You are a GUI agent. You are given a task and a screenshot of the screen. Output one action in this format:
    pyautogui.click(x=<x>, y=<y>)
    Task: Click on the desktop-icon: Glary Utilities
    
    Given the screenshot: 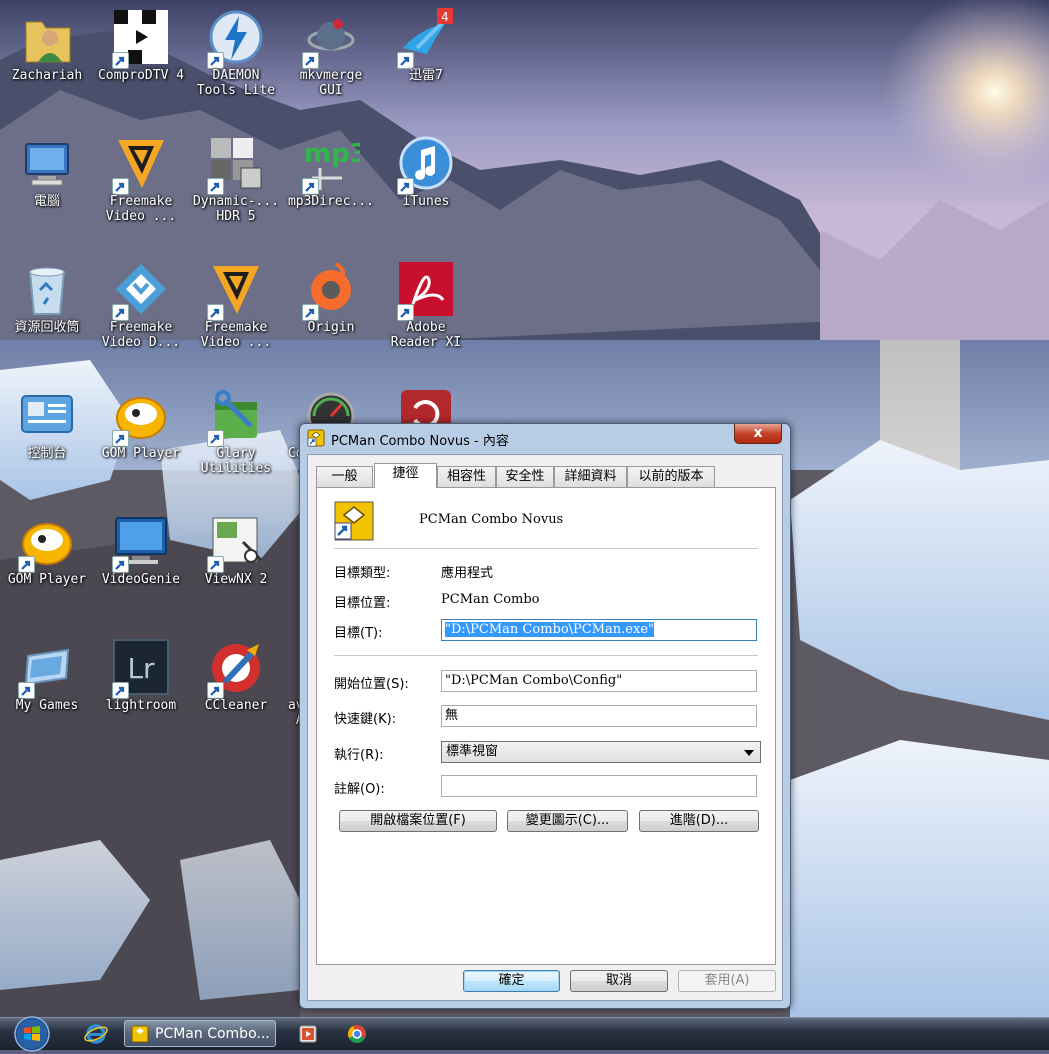 What is the action you would take?
    pyautogui.click(x=236, y=438)
    